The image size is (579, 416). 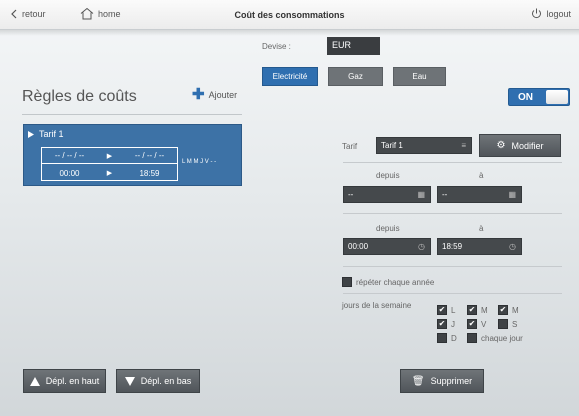 I want to click on move-up-button: Dépl. en haut, so click(x=64, y=381).